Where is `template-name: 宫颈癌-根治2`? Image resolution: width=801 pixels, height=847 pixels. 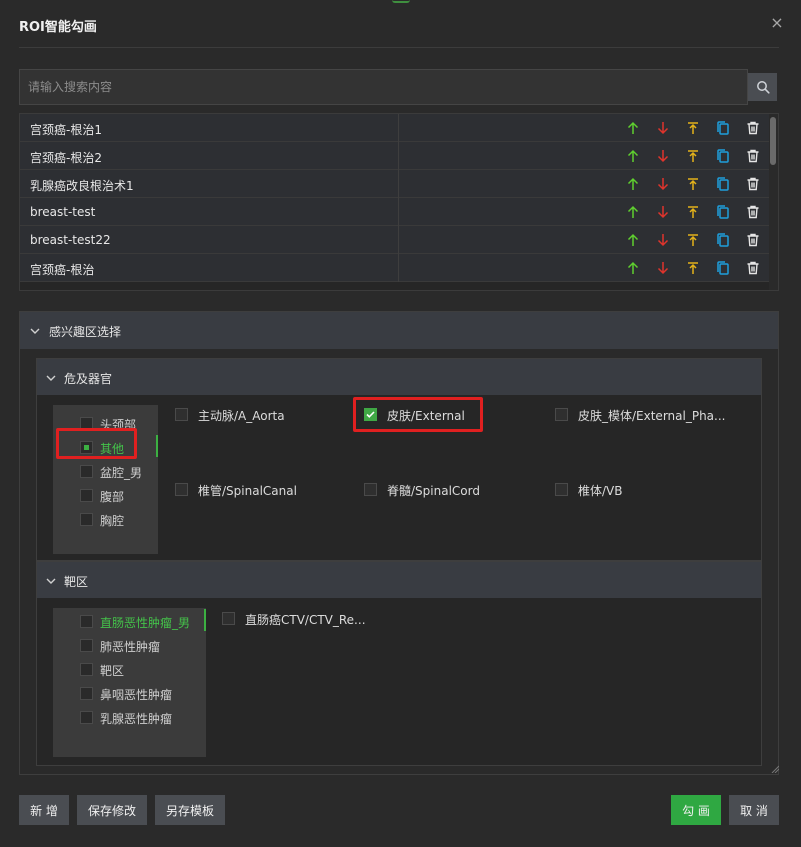 template-name: 宫颈癌-根治2 is located at coordinates (66, 158).